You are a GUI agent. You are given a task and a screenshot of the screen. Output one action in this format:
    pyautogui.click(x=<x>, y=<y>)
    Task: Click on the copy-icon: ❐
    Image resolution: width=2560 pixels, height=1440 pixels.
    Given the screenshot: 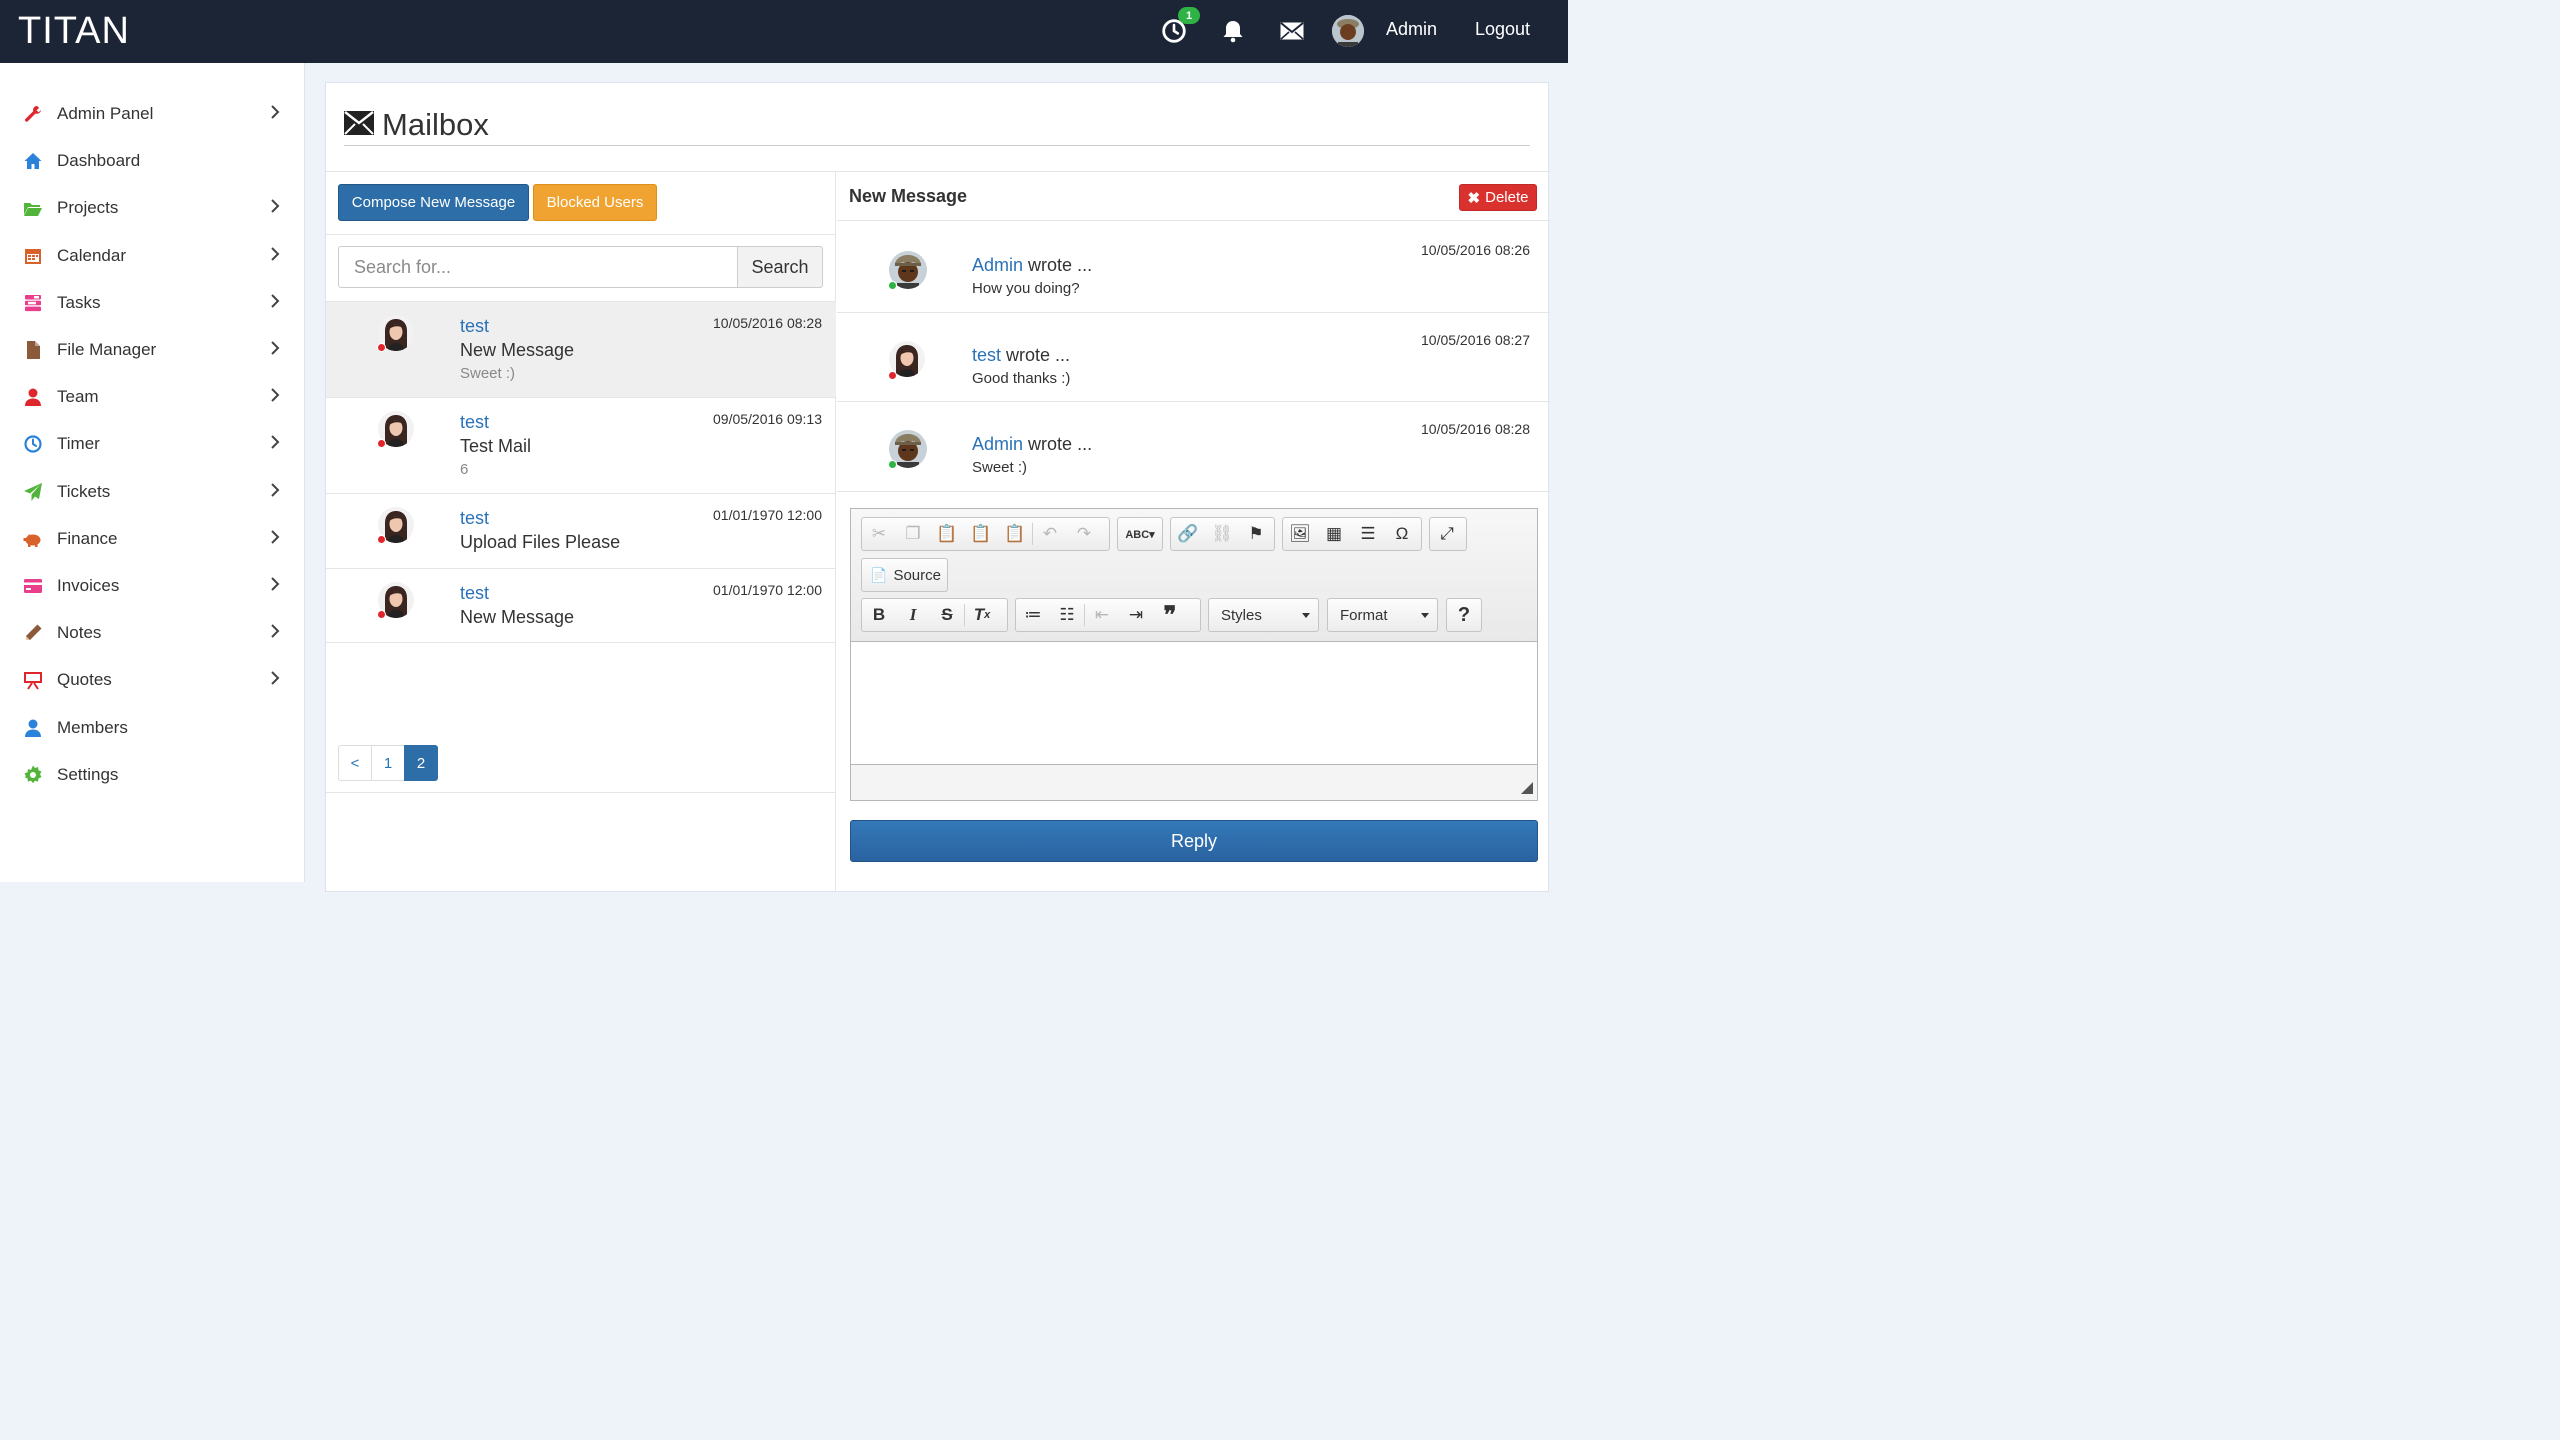 What is the action you would take?
    pyautogui.click(x=913, y=534)
    